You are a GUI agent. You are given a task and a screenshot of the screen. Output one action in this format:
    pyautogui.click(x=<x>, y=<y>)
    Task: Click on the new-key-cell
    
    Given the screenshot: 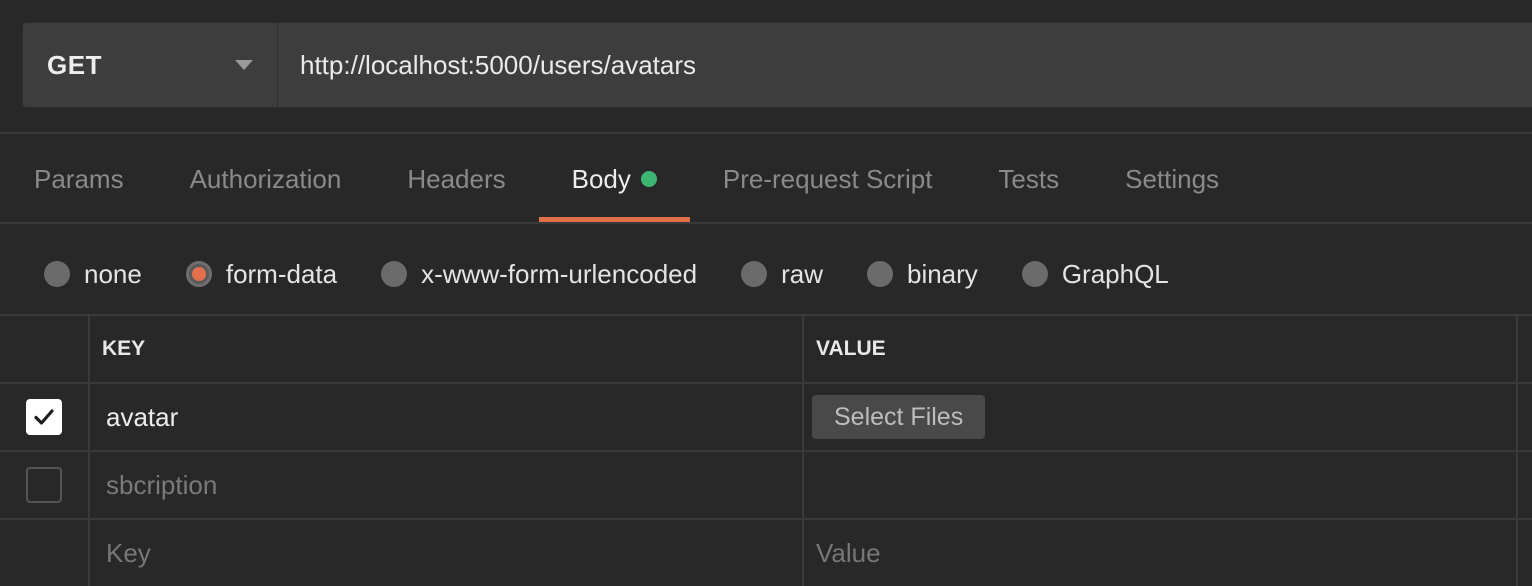 What is the action you would take?
    pyautogui.click(x=447, y=553)
    